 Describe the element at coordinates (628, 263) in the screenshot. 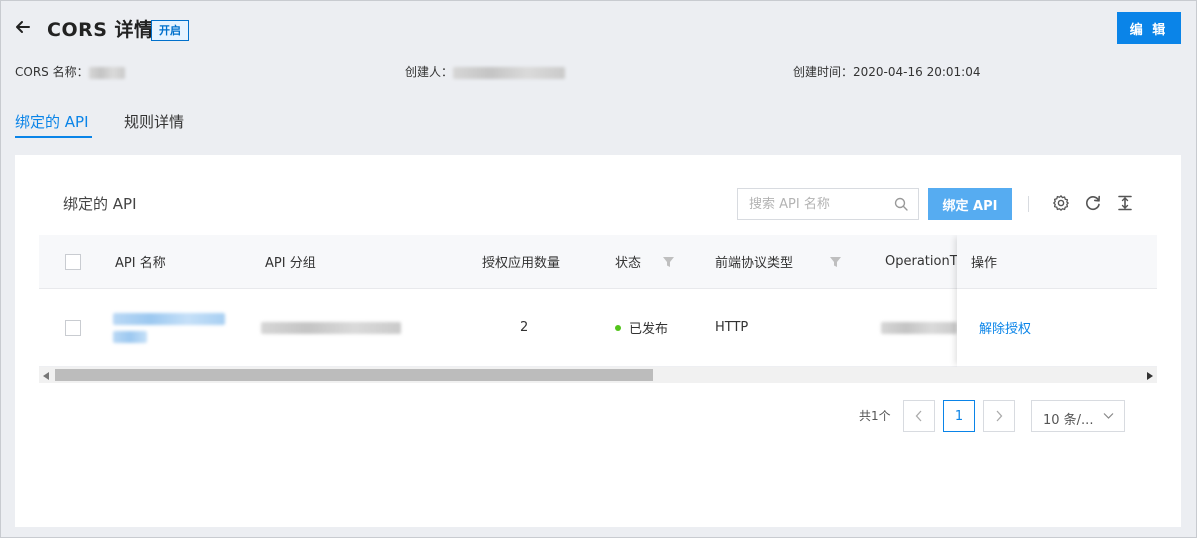

I see `header-status-label: 状态` at that location.